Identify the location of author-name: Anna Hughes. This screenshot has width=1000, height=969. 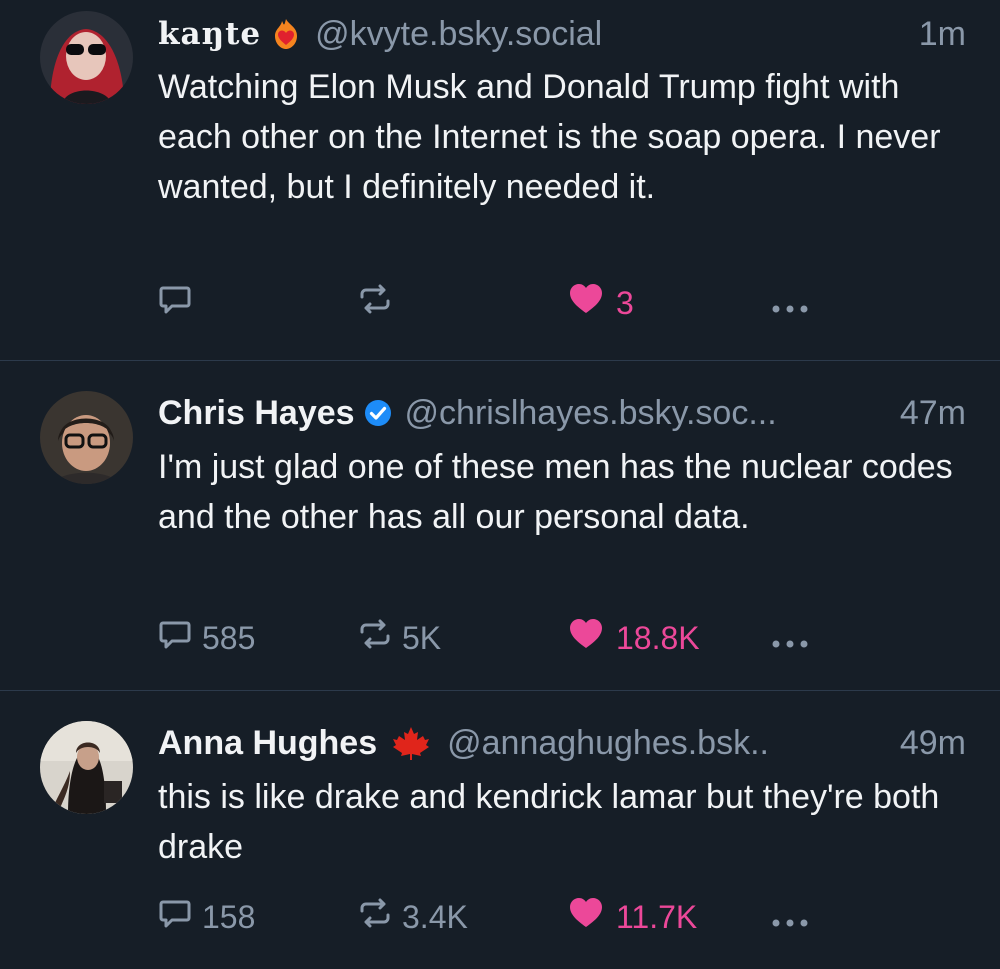
(267, 743).